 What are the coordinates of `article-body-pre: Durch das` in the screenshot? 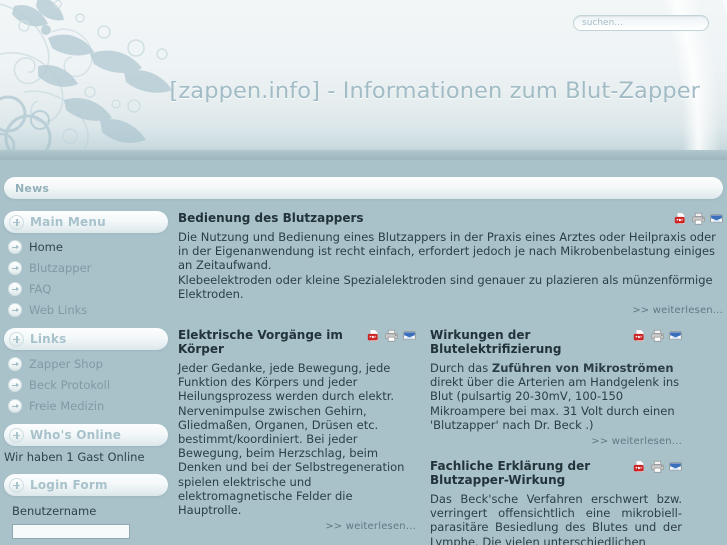 It's located at (461, 368).